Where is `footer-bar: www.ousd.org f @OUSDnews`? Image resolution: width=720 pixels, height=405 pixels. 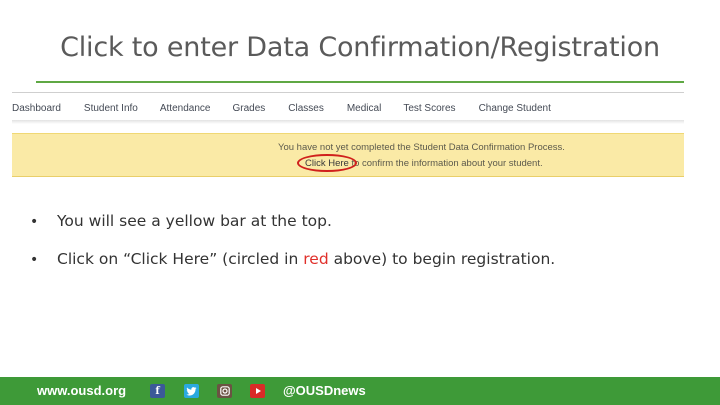 footer-bar: www.ousd.org f @OUSDnews is located at coordinates (360, 391).